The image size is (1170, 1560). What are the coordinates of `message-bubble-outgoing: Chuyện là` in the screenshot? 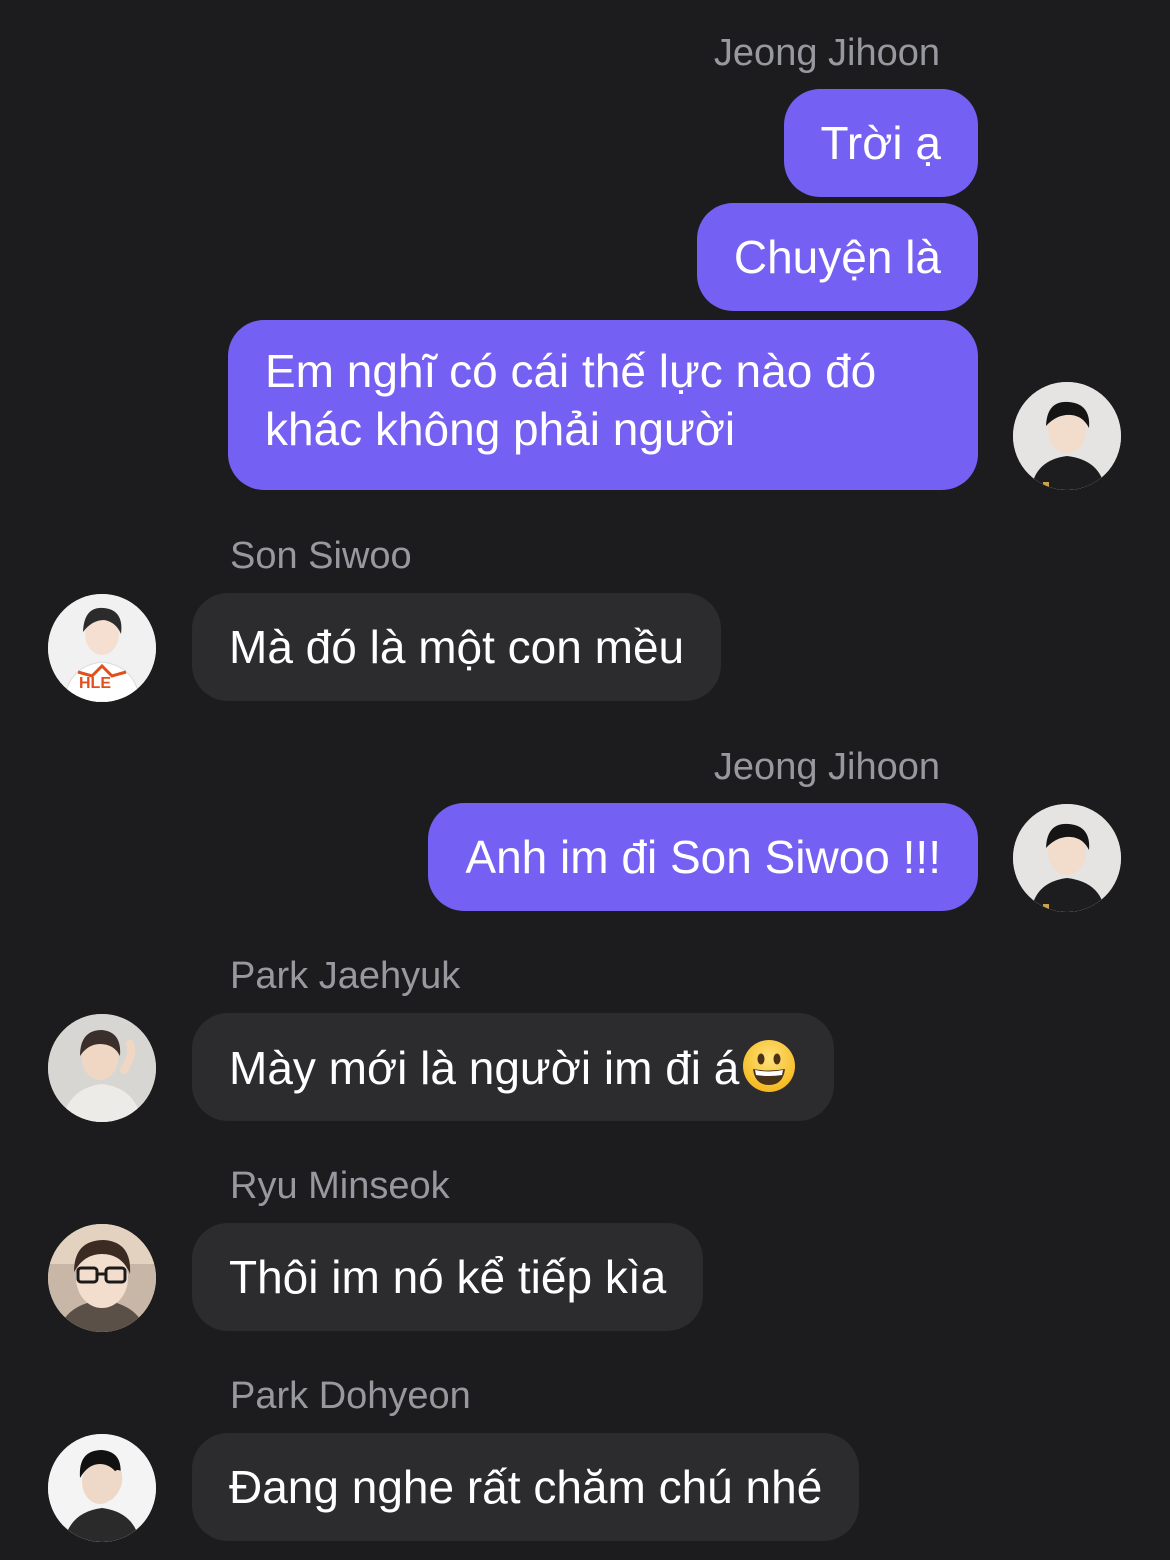 It's located at (837, 257).